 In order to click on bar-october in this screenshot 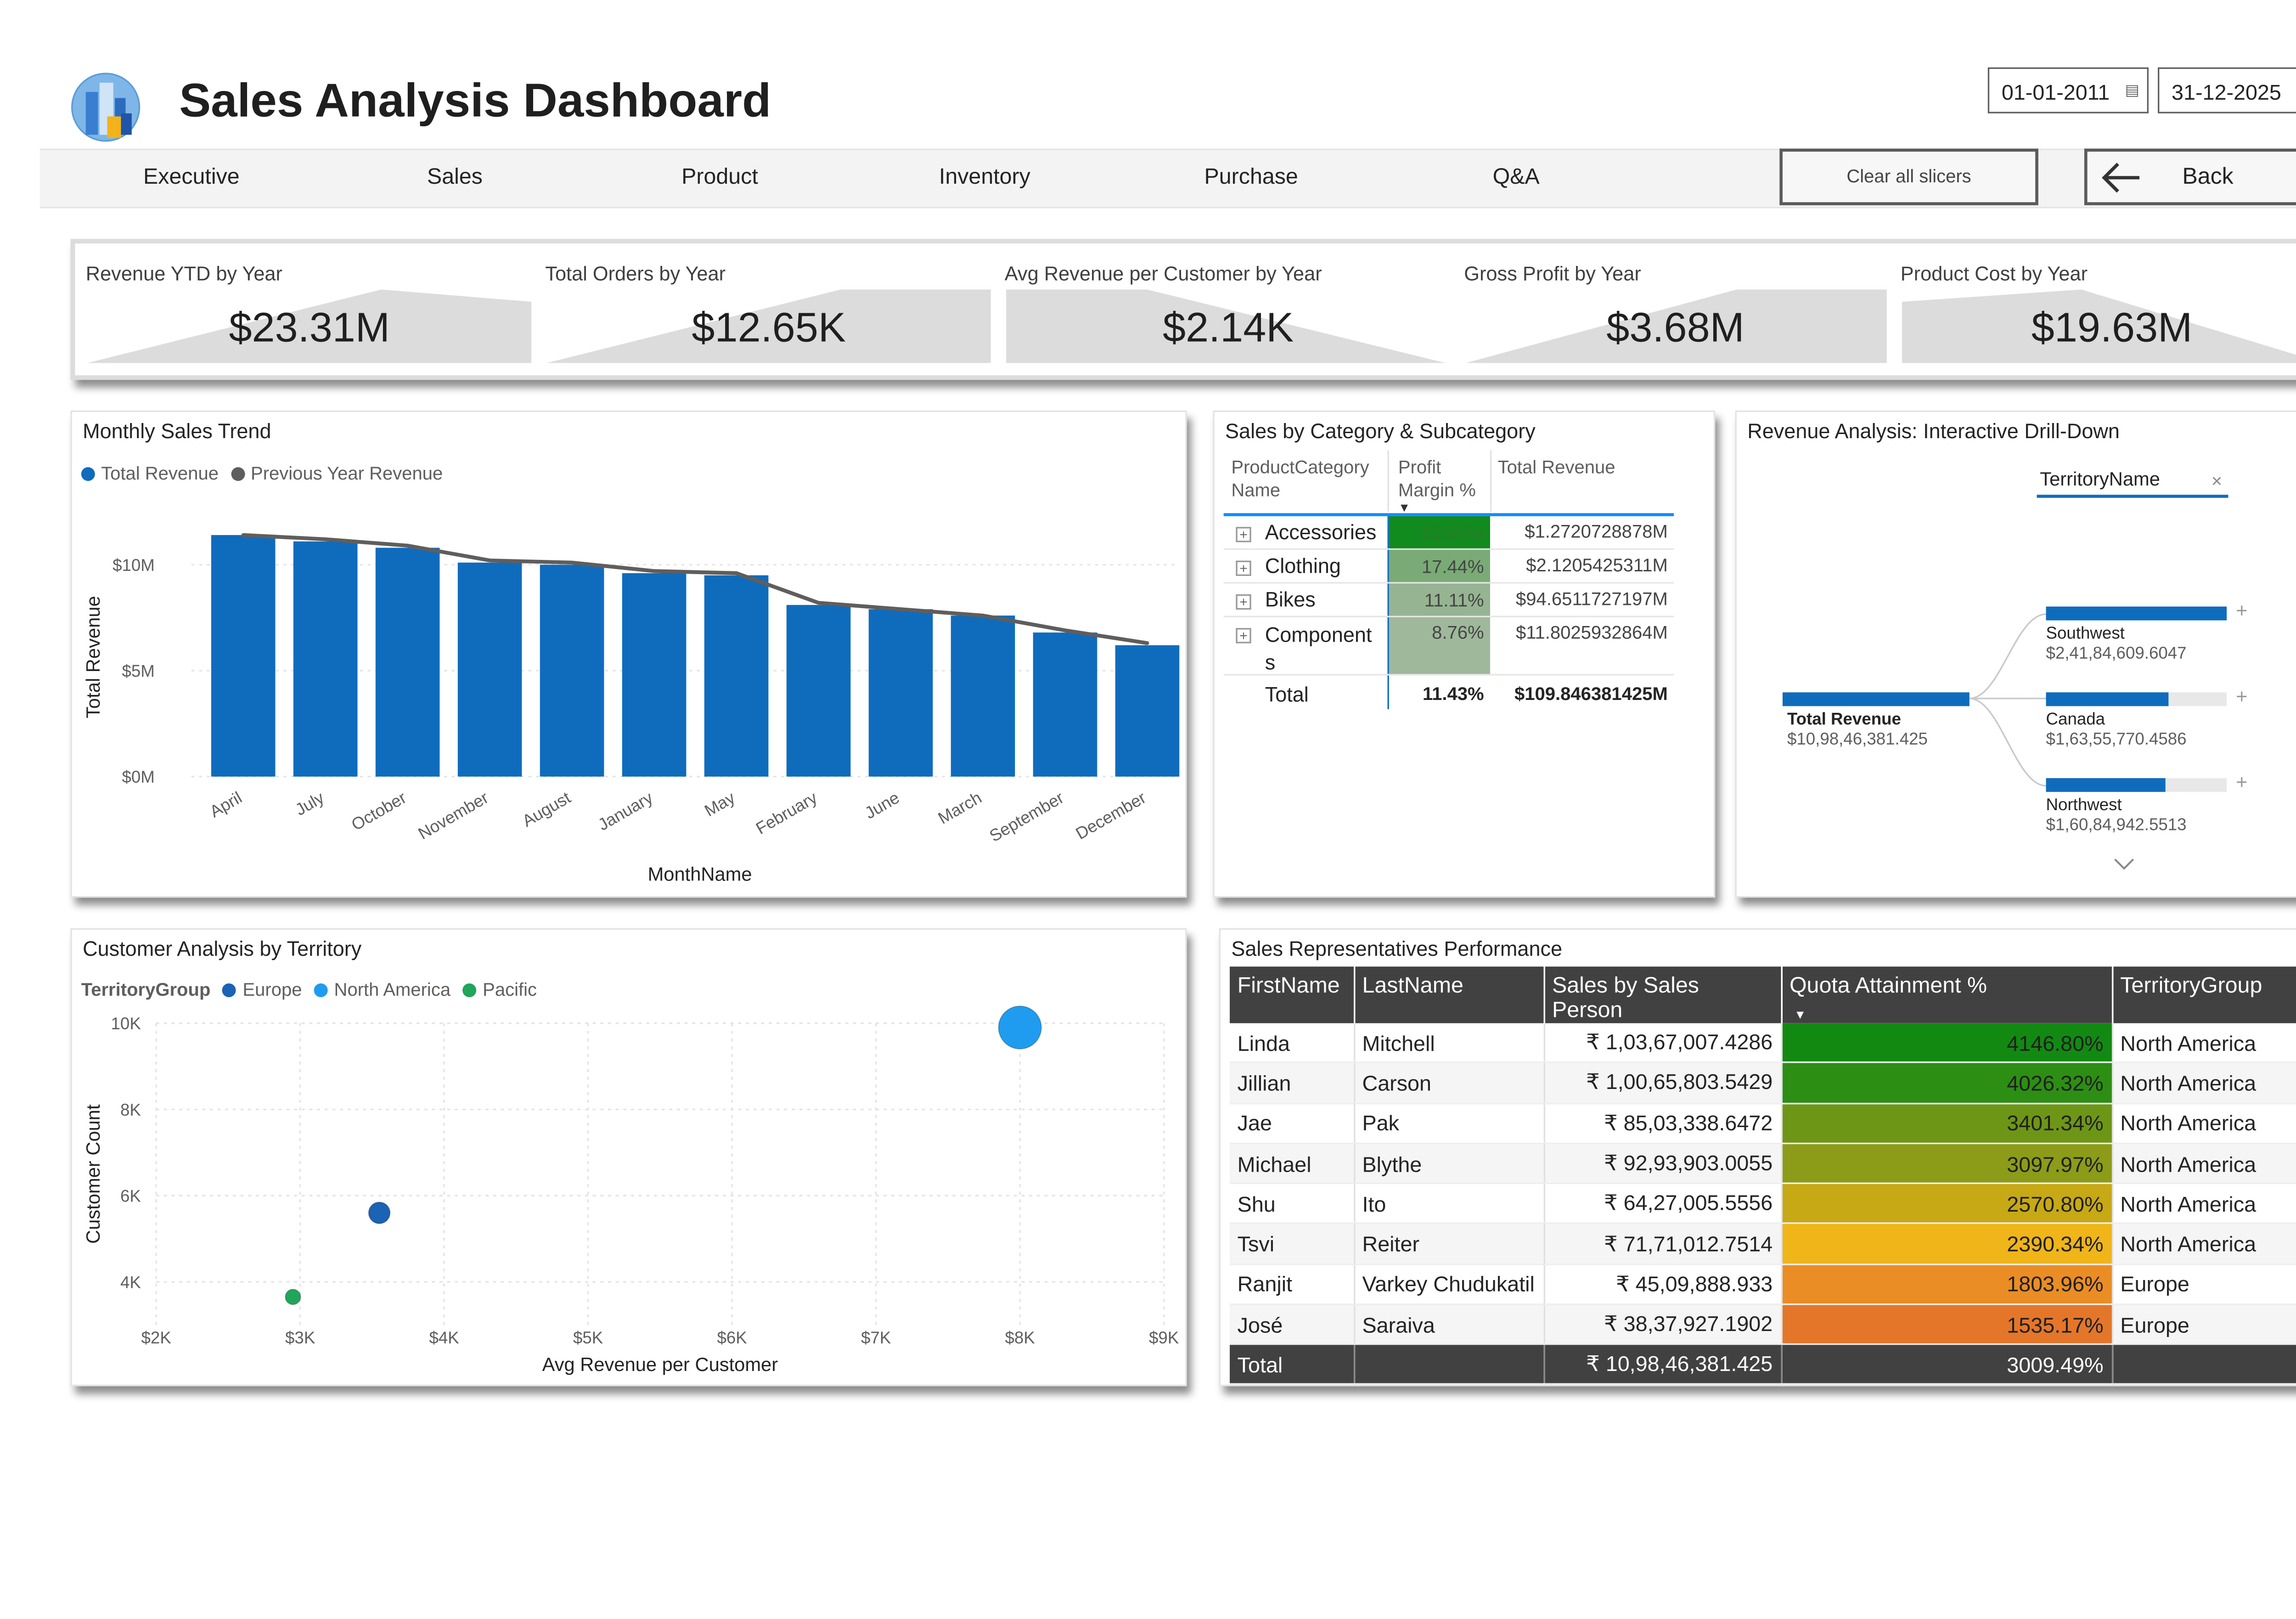, I will do `click(407, 662)`.